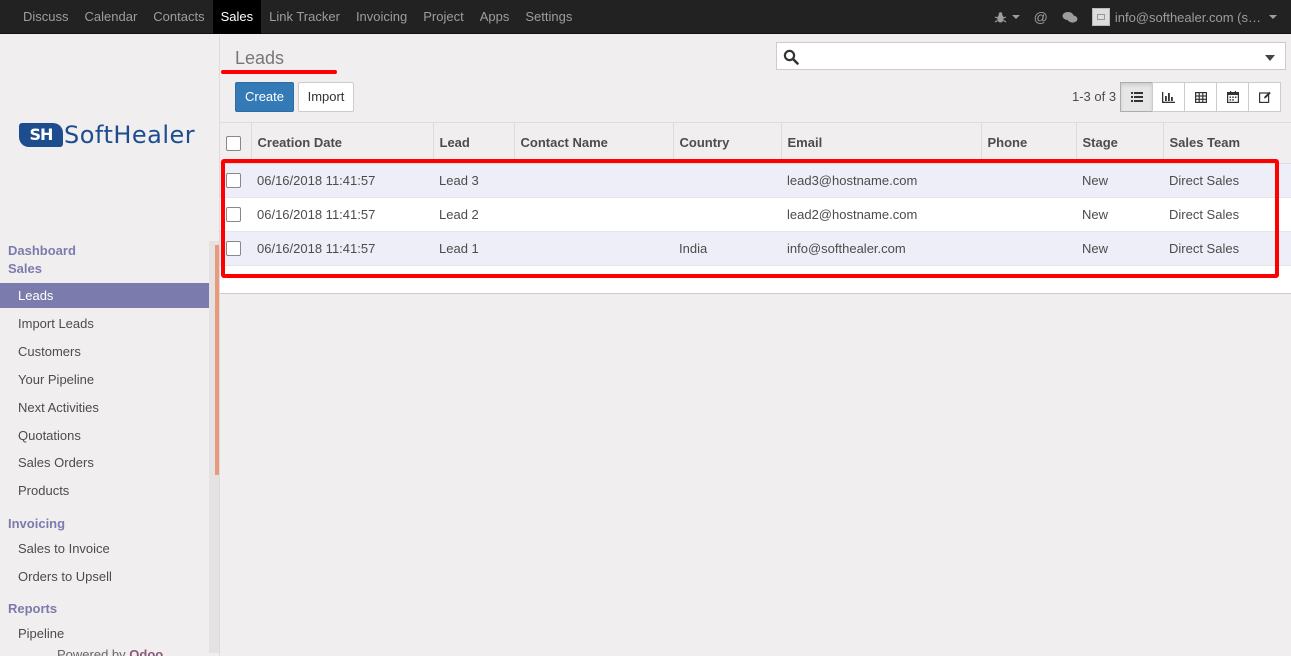 This screenshot has width=1291, height=656. What do you see at coordinates (1070, 17) in the screenshot?
I see `chat-icon` at bounding box center [1070, 17].